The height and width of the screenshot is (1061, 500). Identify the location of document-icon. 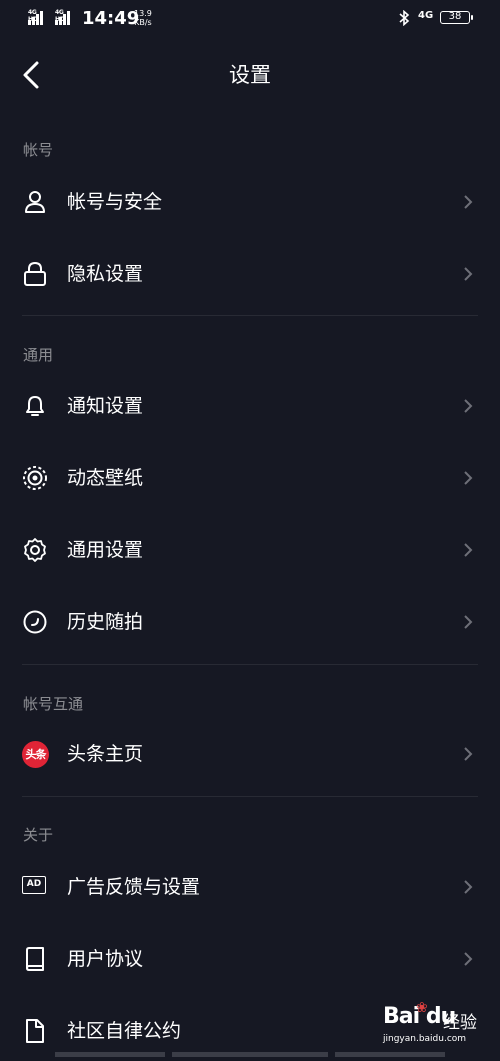
(35, 1031).